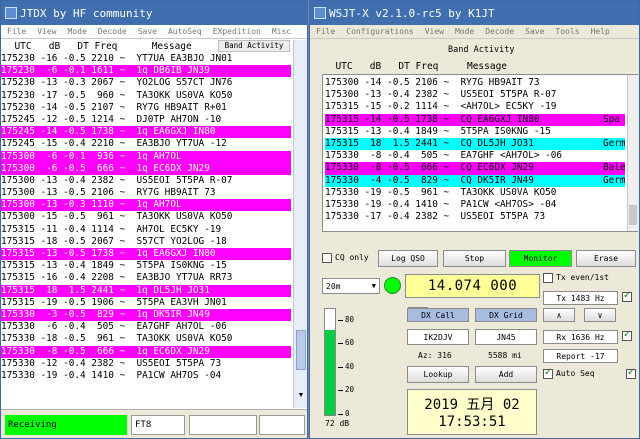  What do you see at coordinates (438, 374) in the screenshot?
I see `lookup-button: Lookup` at bounding box center [438, 374].